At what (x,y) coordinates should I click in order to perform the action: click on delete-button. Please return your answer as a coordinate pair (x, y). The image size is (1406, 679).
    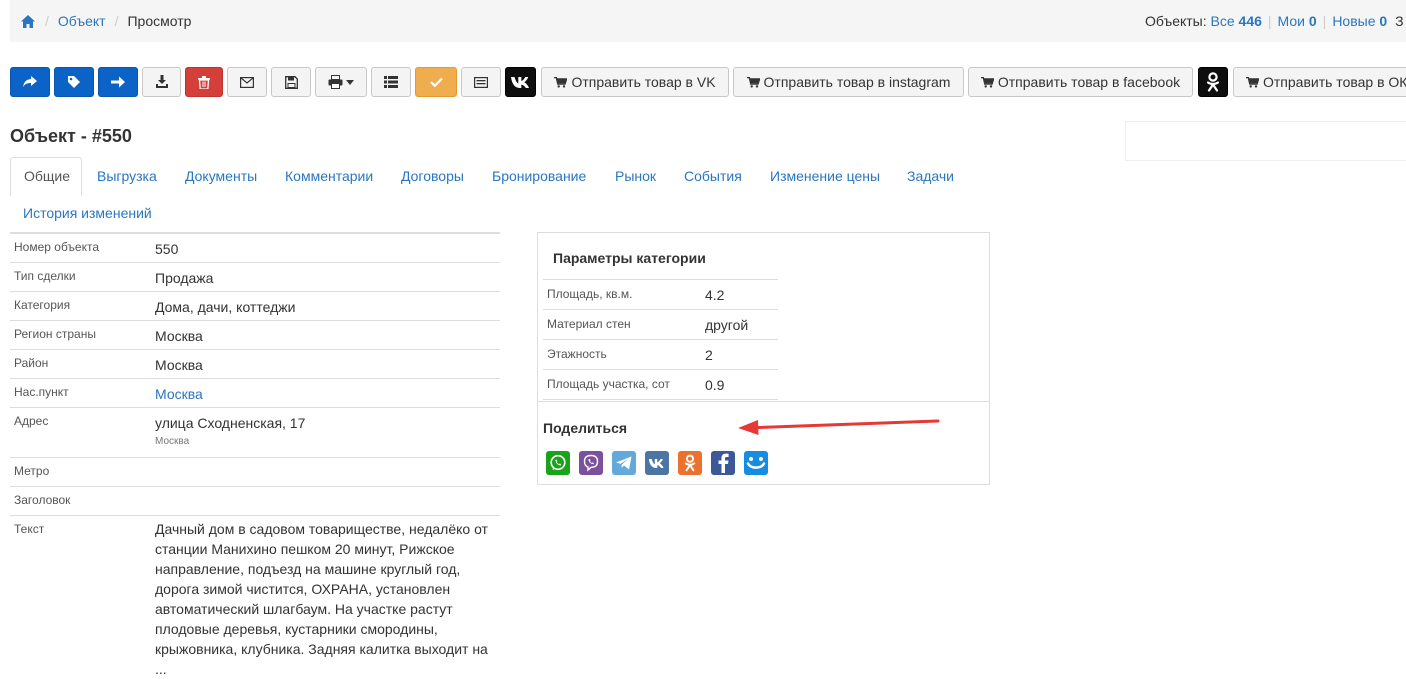
    Looking at the image, I should click on (204, 82).